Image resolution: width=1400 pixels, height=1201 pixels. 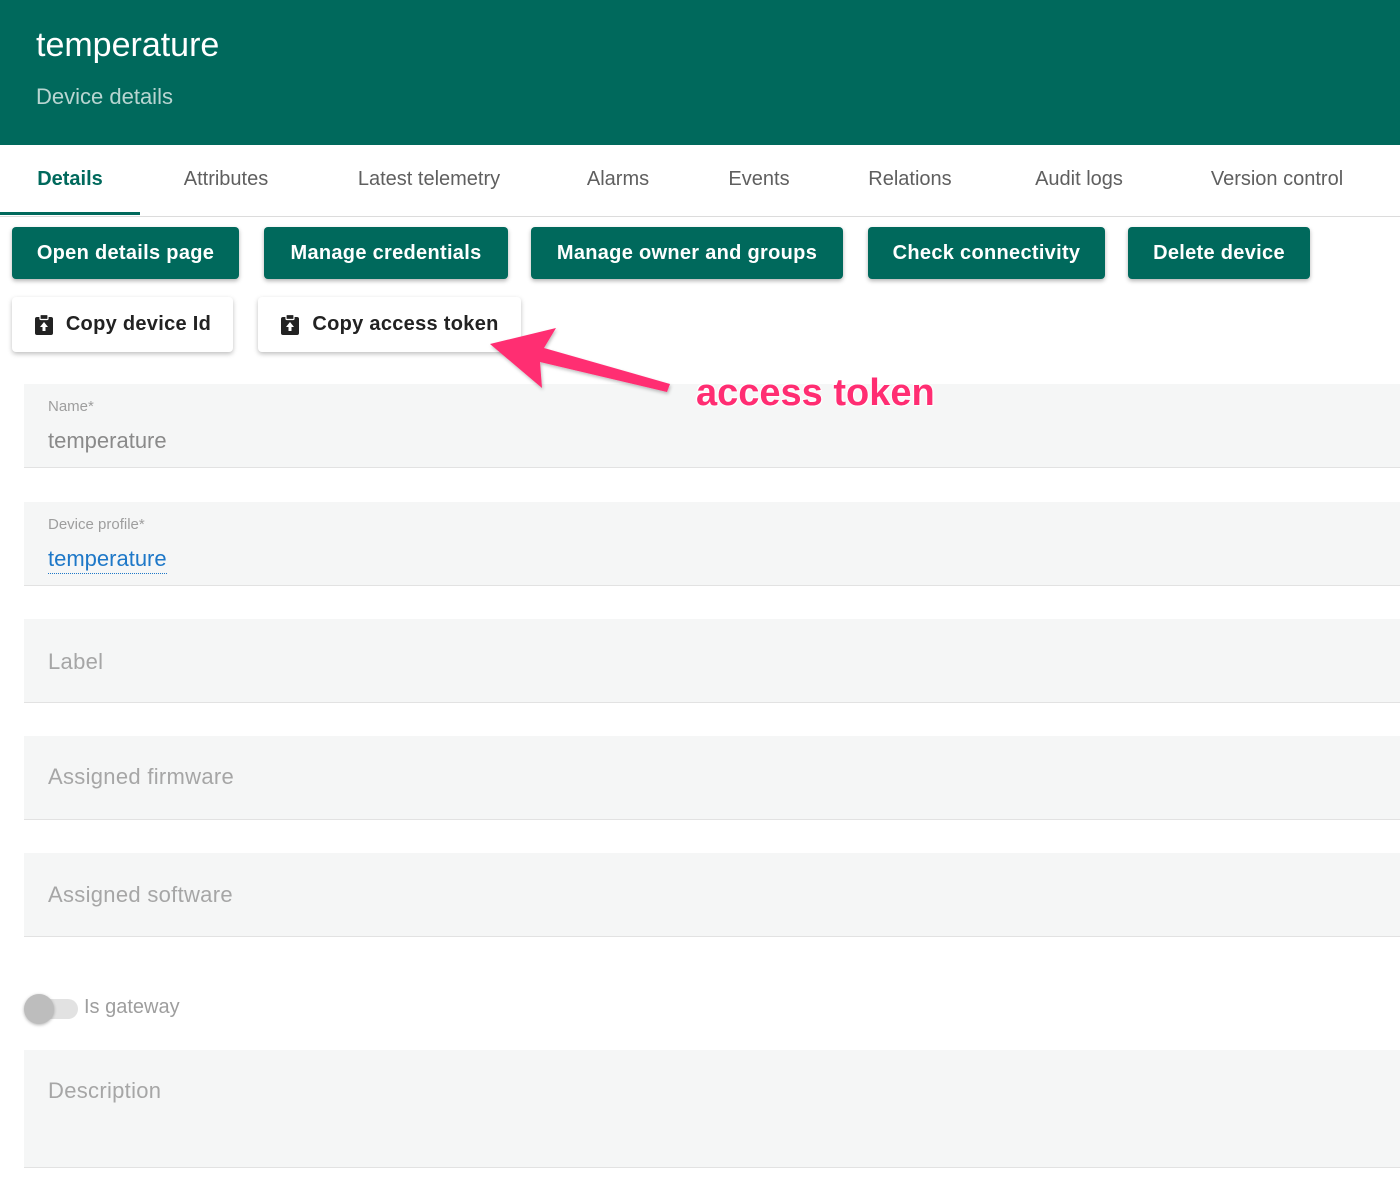 What do you see at coordinates (1219, 253) in the screenshot?
I see `delete-device-button: Delete device` at bounding box center [1219, 253].